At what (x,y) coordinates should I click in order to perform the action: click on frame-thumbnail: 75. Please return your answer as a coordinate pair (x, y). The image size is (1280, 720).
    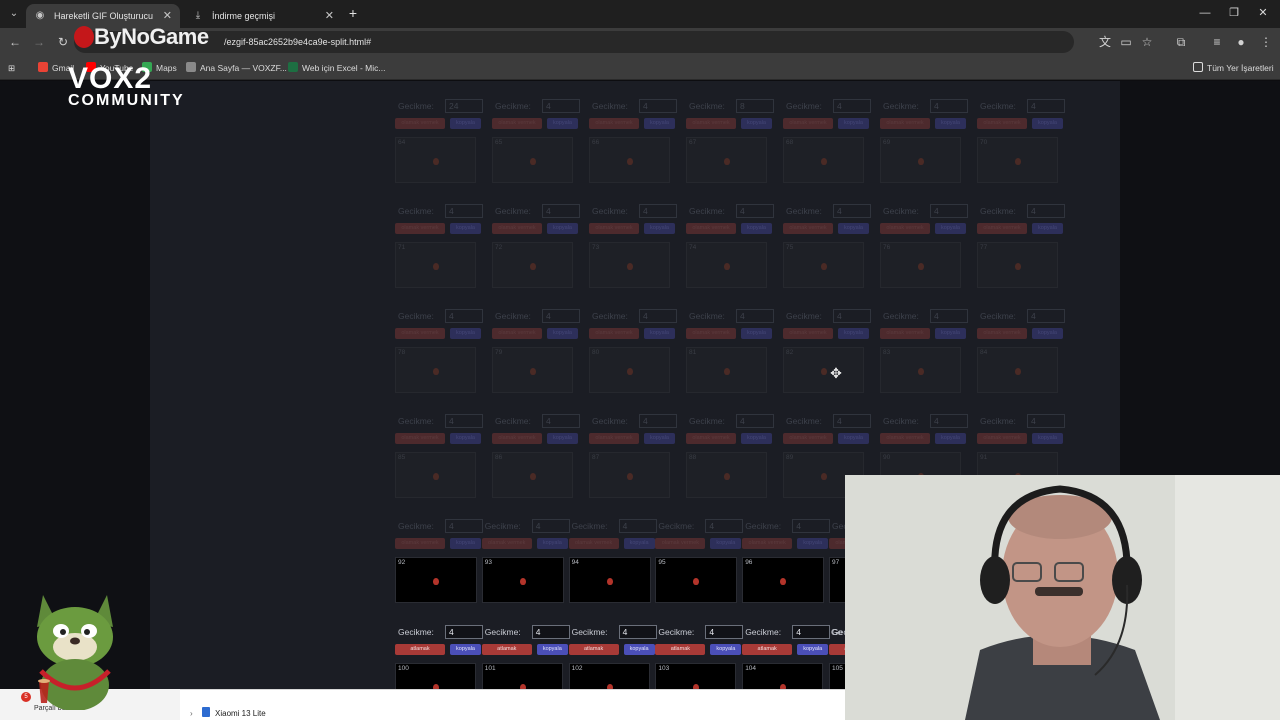
    Looking at the image, I should click on (823, 265).